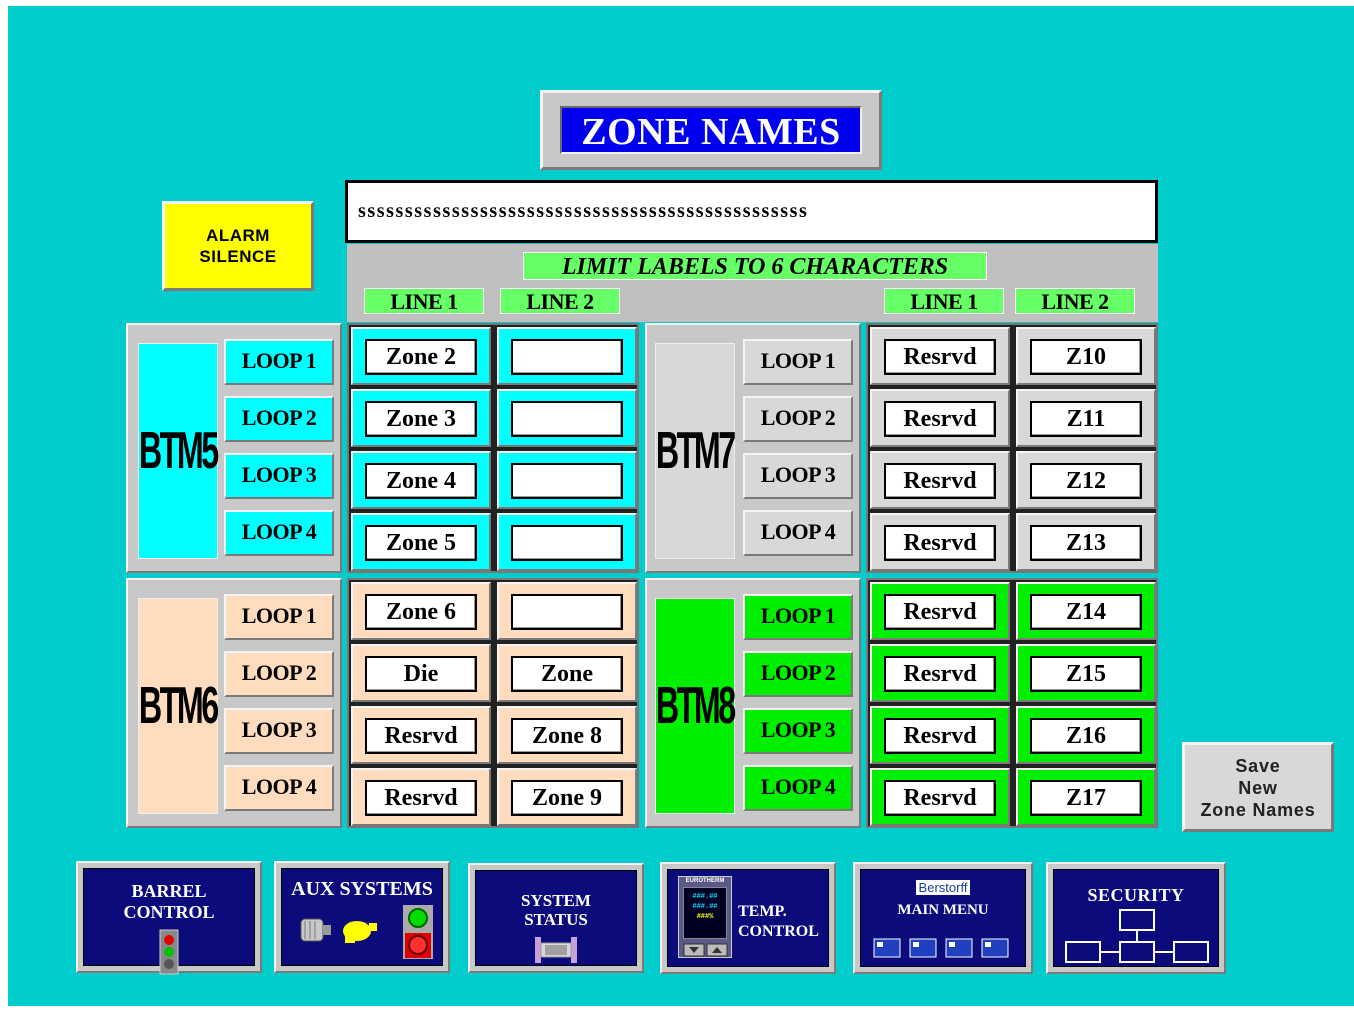  I want to click on btm6-loop-1-line1-field: Zone 6, so click(421, 612).